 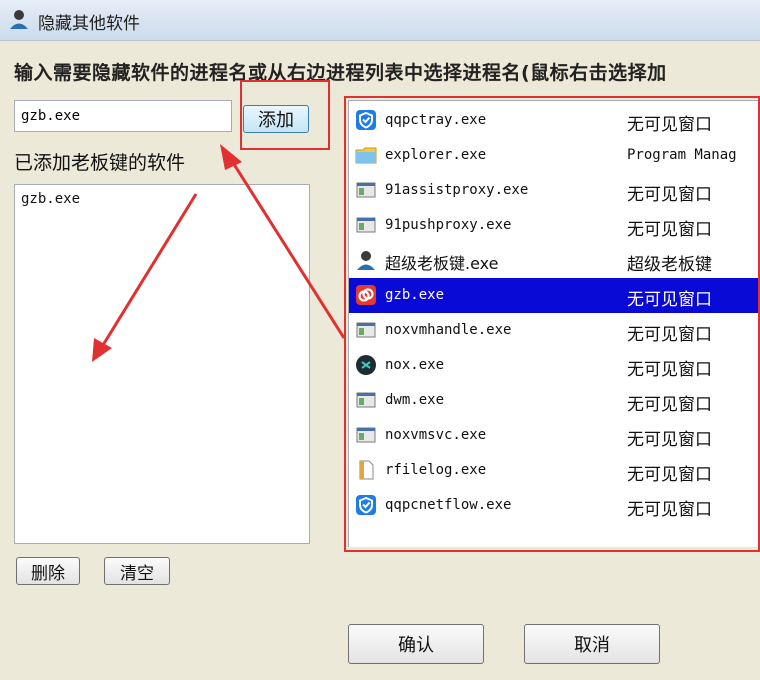 What do you see at coordinates (448, 330) in the screenshot?
I see `process-name: noxvmhandle.exe` at bounding box center [448, 330].